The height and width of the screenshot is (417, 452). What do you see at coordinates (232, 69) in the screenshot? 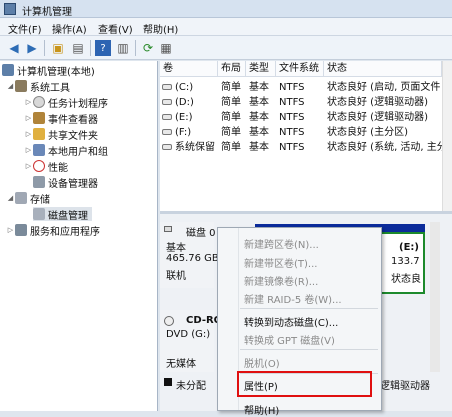
I see `column-header-layout: 布局` at bounding box center [232, 69].